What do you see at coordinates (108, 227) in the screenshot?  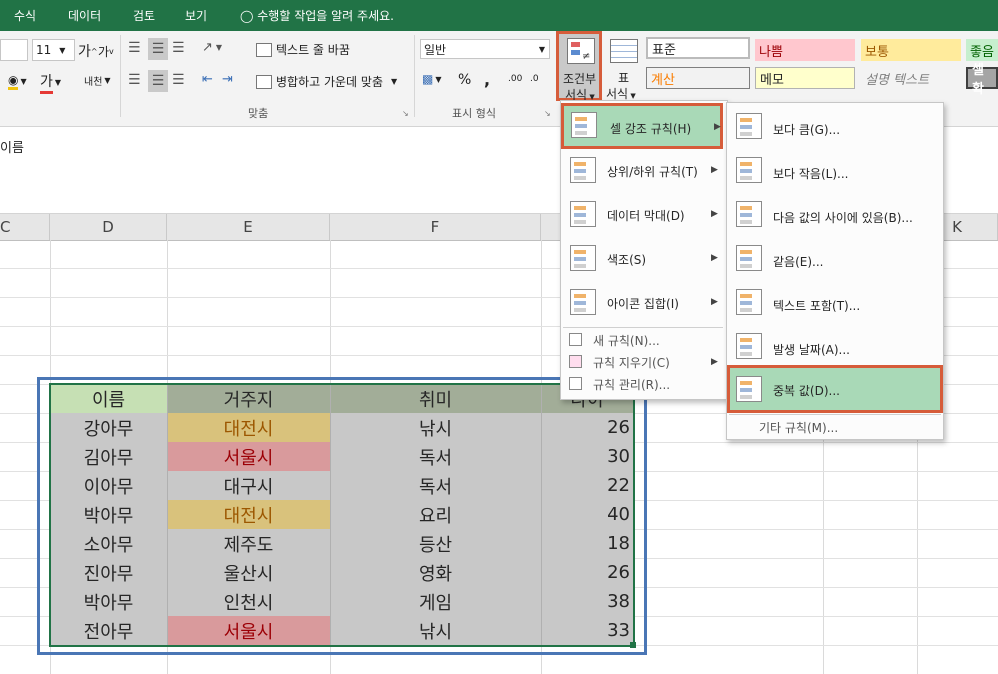 I see `column-header-d: D` at bounding box center [108, 227].